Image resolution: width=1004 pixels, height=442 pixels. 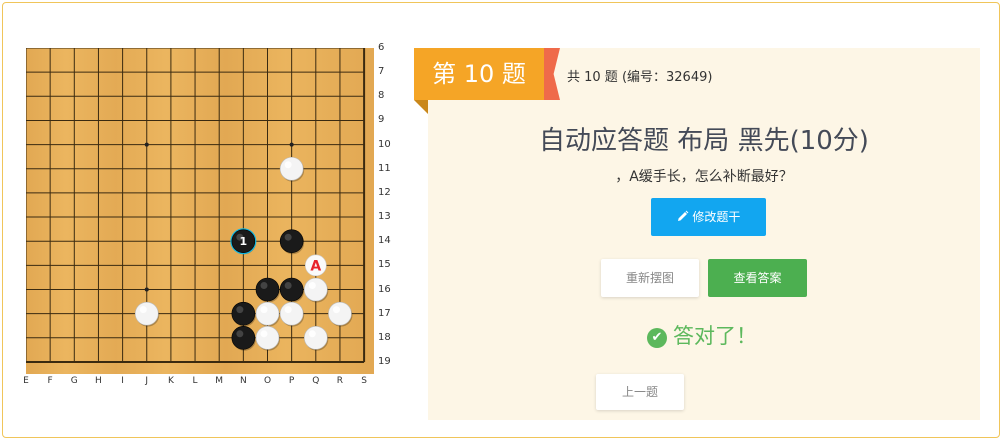 I want to click on column-label: M, so click(x=219, y=381).